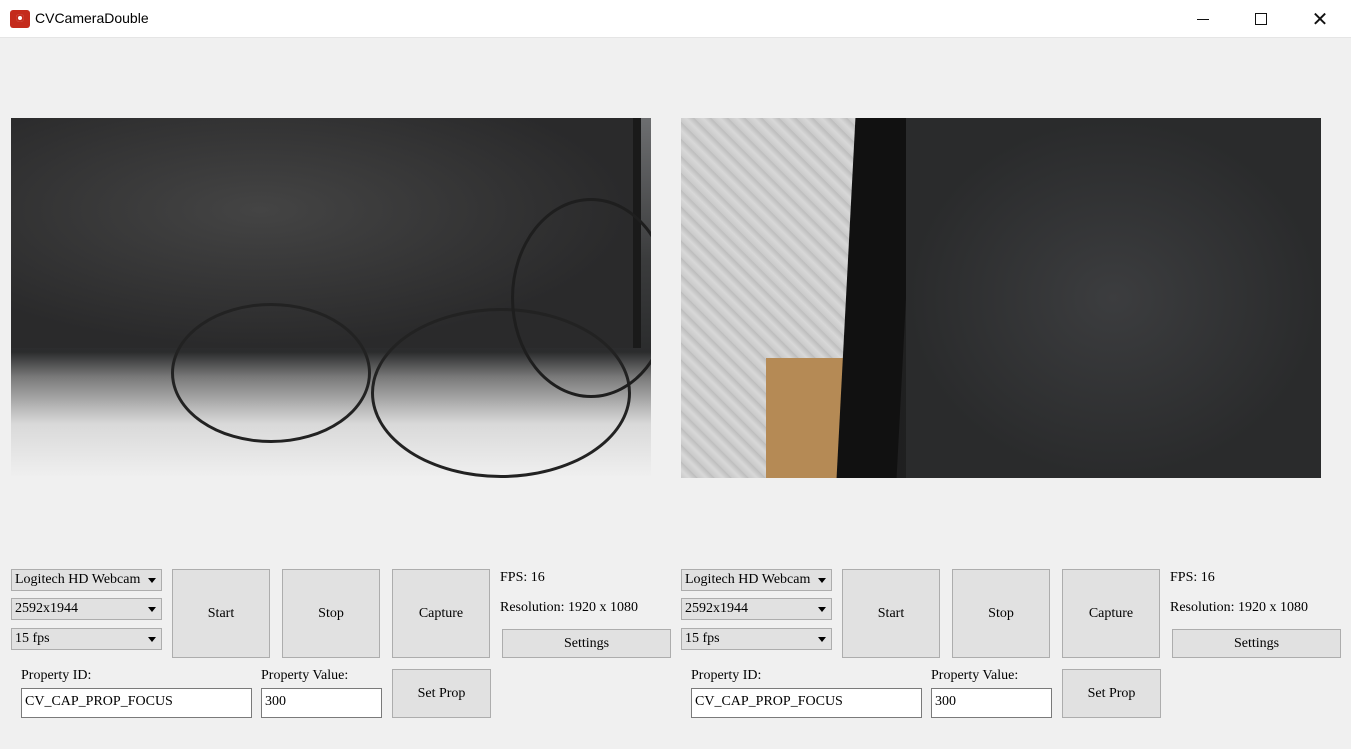  Describe the element at coordinates (806, 703) in the screenshot. I see `property-id-input-right: CV_CAP_PROP_FOCUS` at that location.